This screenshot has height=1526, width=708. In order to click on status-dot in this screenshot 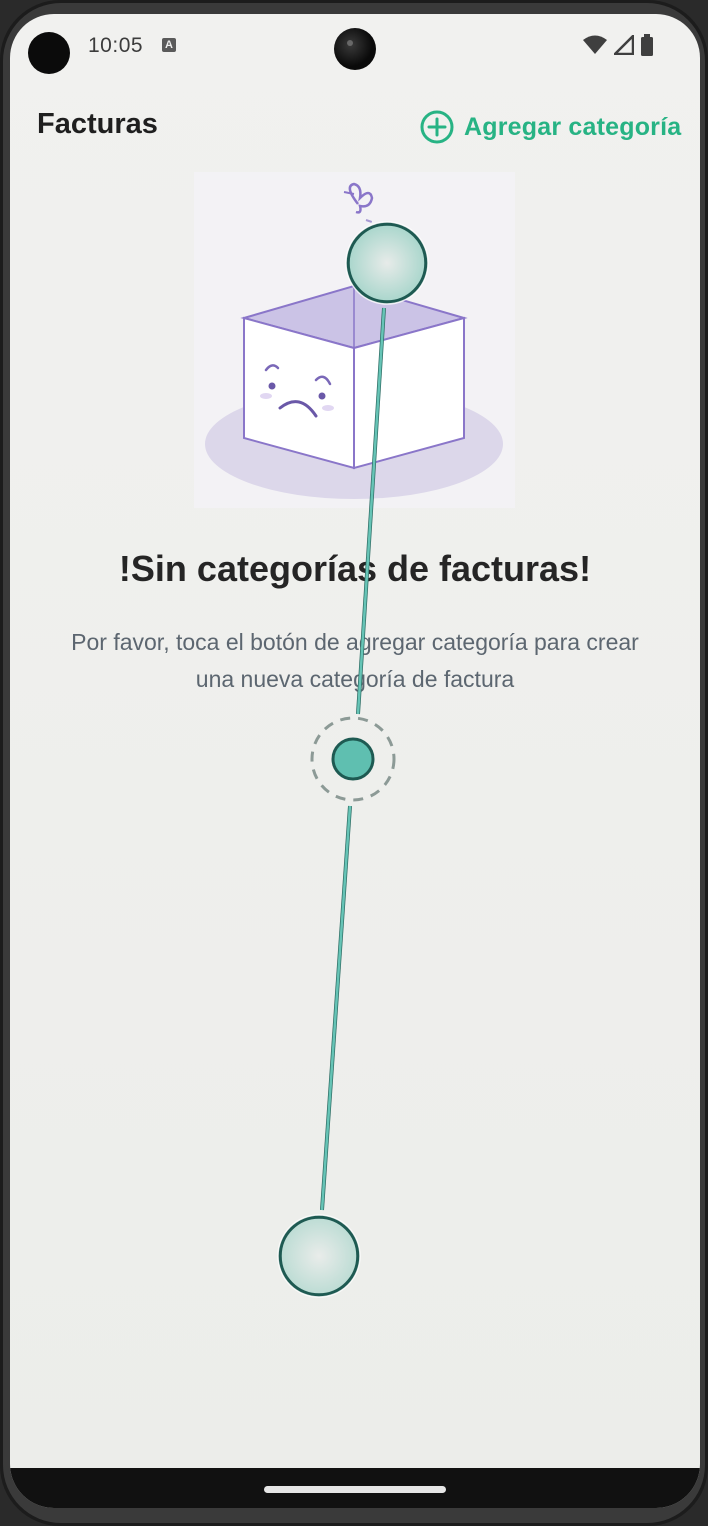, I will do `click(49, 53)`.